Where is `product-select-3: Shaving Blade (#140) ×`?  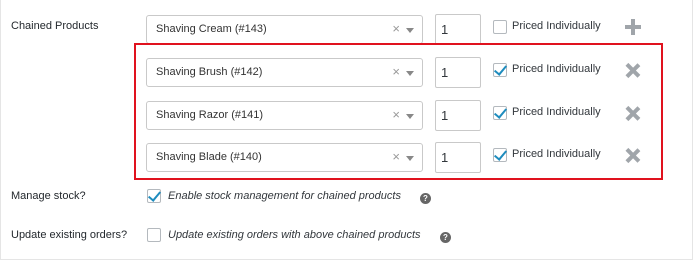 product-select-3: Shaving Blade (#140) × is located at coordinates (284, 157).